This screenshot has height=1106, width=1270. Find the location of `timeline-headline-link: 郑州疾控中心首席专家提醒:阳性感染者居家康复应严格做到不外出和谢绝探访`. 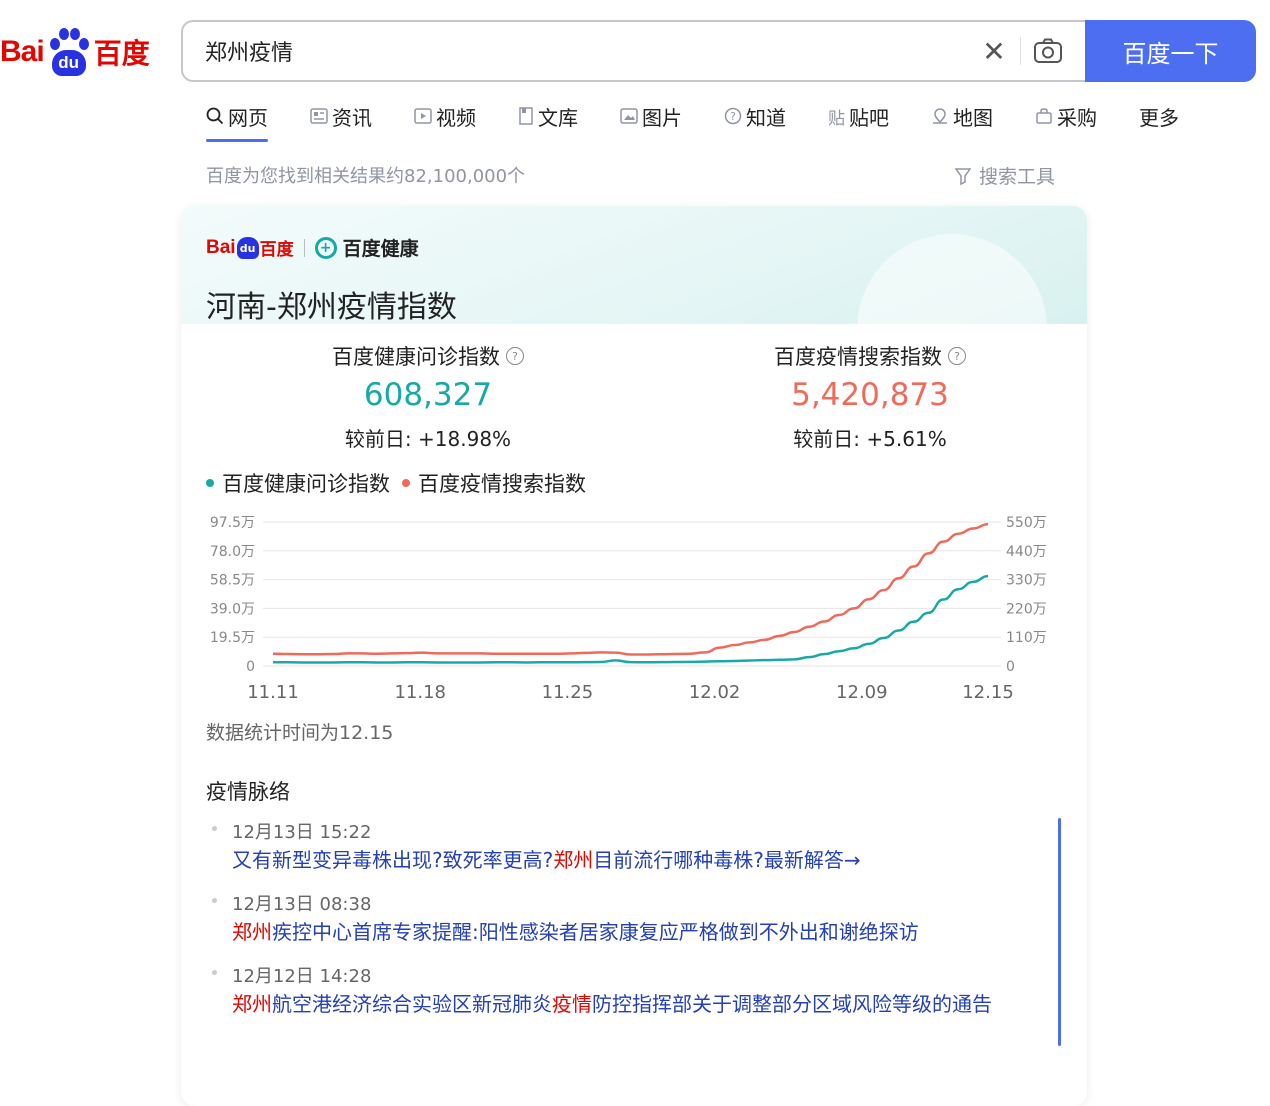

timeline-headline-link: 郑州疾控中心首席专家提醒:阳性感染者居家康复应严格做到不外出和谢绝探访 is located at coordinates (629, 932).